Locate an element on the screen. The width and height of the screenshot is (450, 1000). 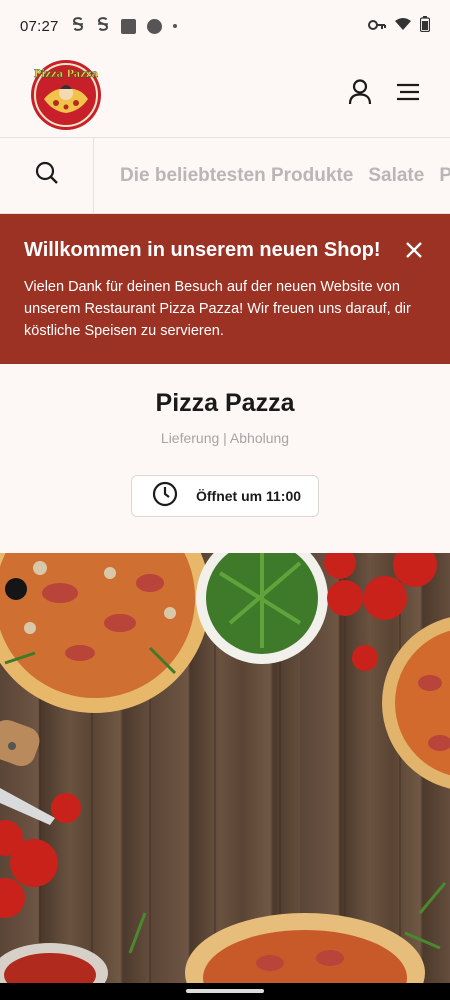
category-list: Die beliebtesten Produkte Salate Piz is located at coordinates (272, 176).